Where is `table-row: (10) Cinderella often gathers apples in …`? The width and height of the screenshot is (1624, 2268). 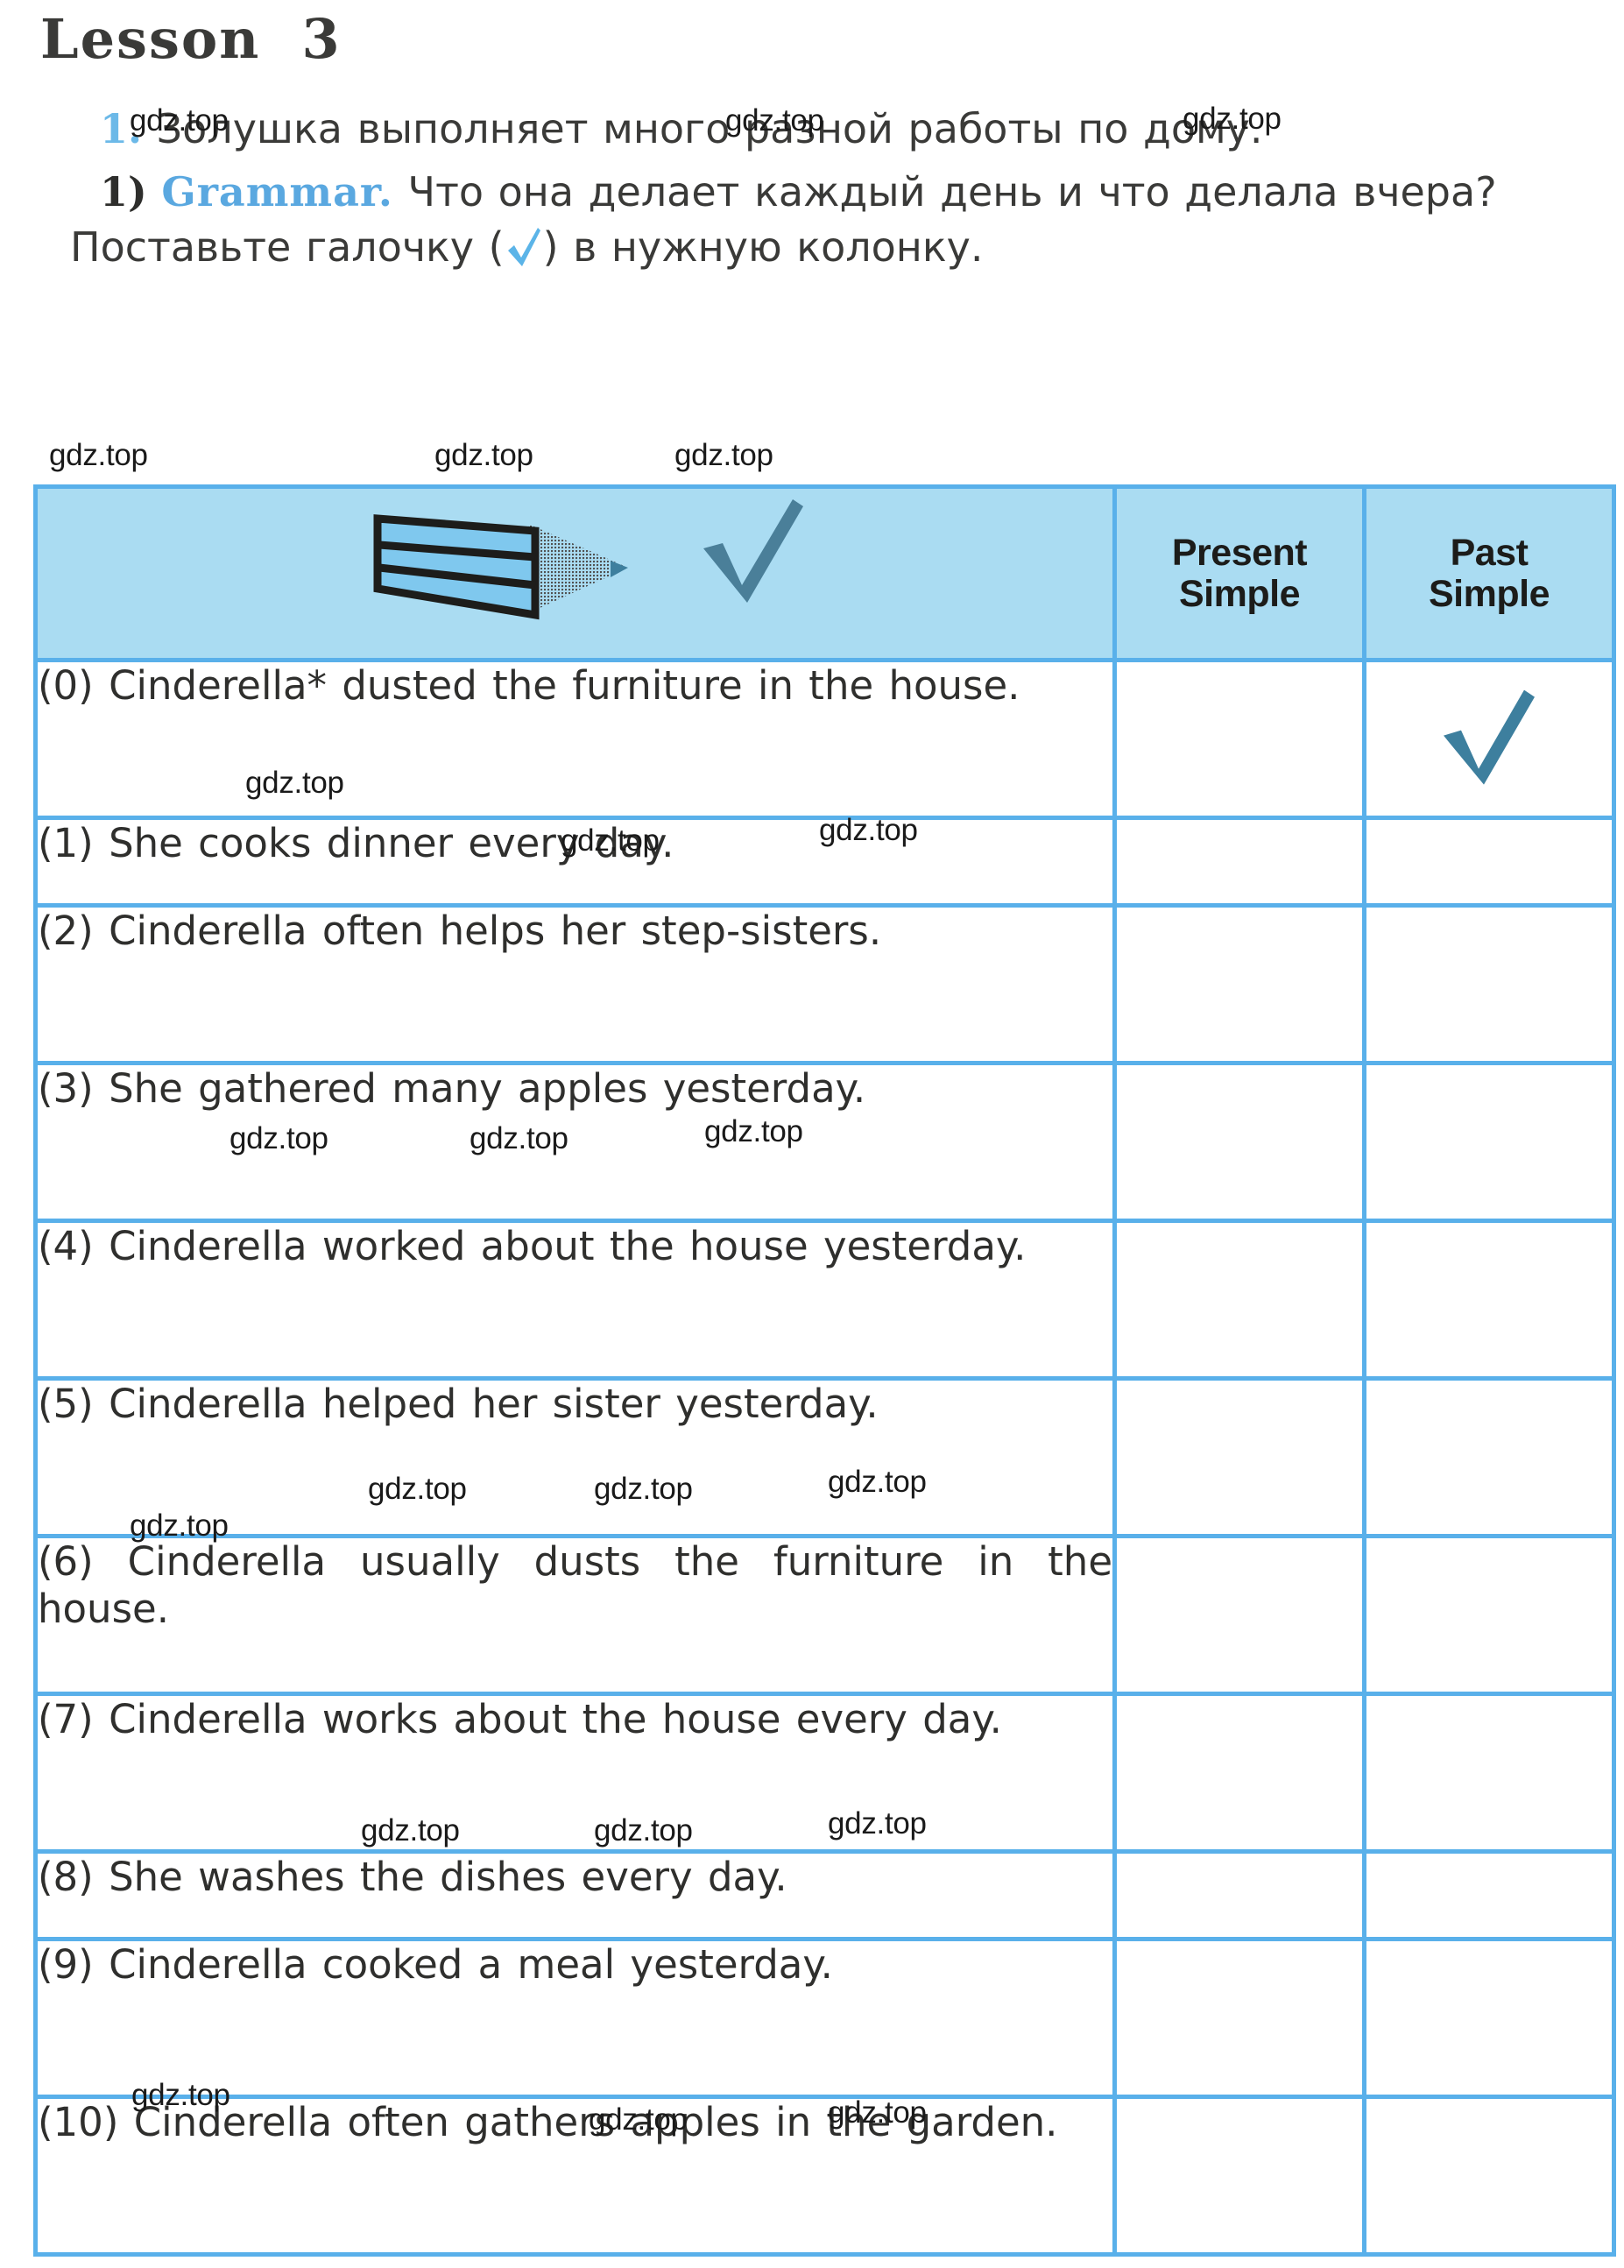 table-row: (10) Cinderella often gathers apples in … is located at coordinates (824, 2176).